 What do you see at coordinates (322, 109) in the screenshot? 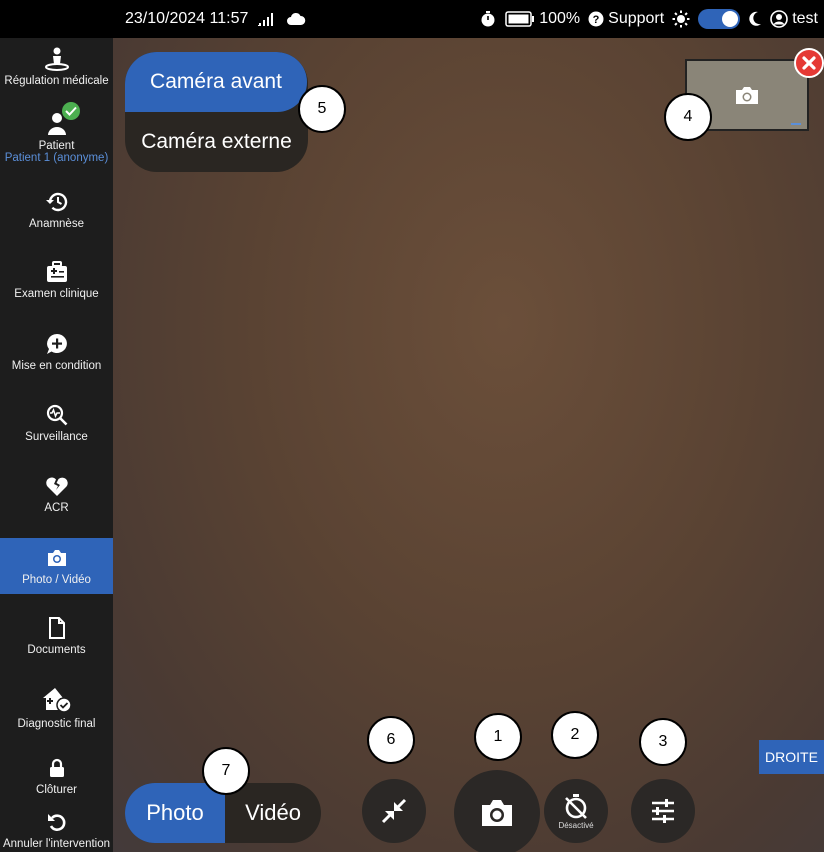
I see `callout-badge: 5` at bounding box center [322, 109].